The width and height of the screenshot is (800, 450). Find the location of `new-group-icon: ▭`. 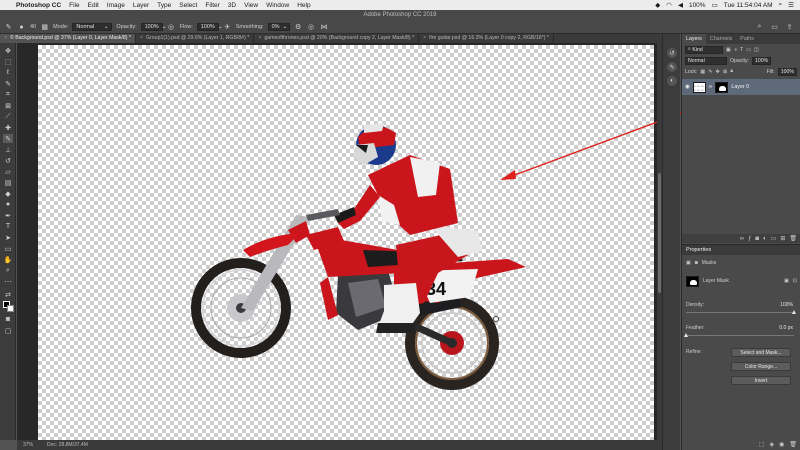

new-group-icon: ▭ is located at coordinates (774, 238).